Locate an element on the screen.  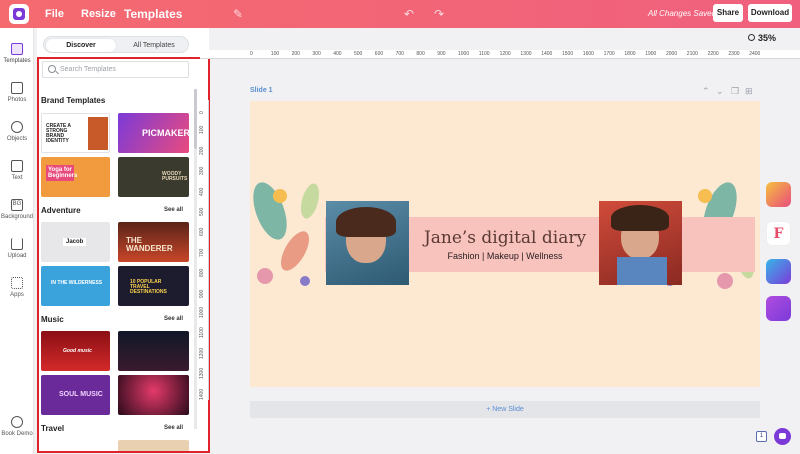
nav-upload: Upload is located at coordinates (17, 248).